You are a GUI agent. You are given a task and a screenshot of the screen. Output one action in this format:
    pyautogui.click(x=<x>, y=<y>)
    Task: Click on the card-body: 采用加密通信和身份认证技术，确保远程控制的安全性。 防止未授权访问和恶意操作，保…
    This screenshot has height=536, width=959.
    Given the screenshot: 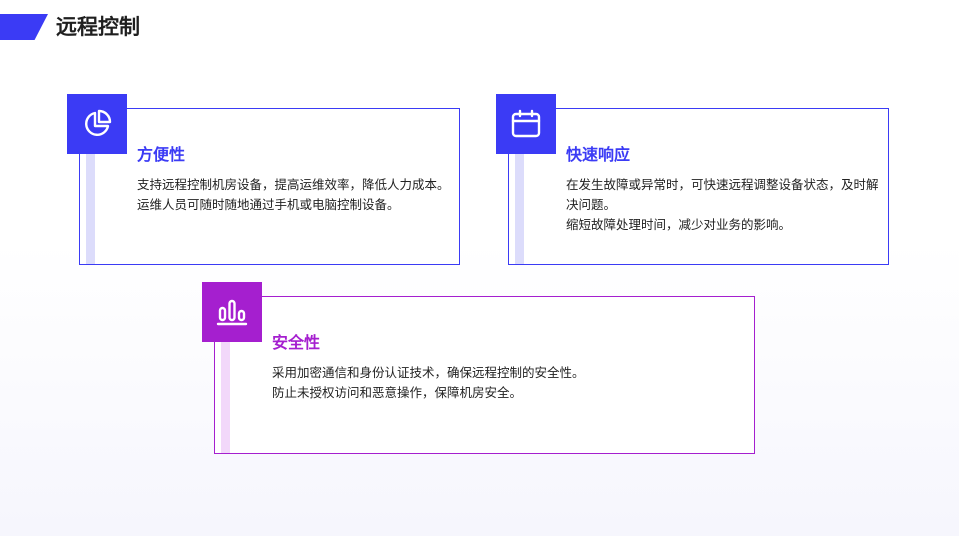 What is the action you would take?
    pyautogui.click(x=507, y=383)
    